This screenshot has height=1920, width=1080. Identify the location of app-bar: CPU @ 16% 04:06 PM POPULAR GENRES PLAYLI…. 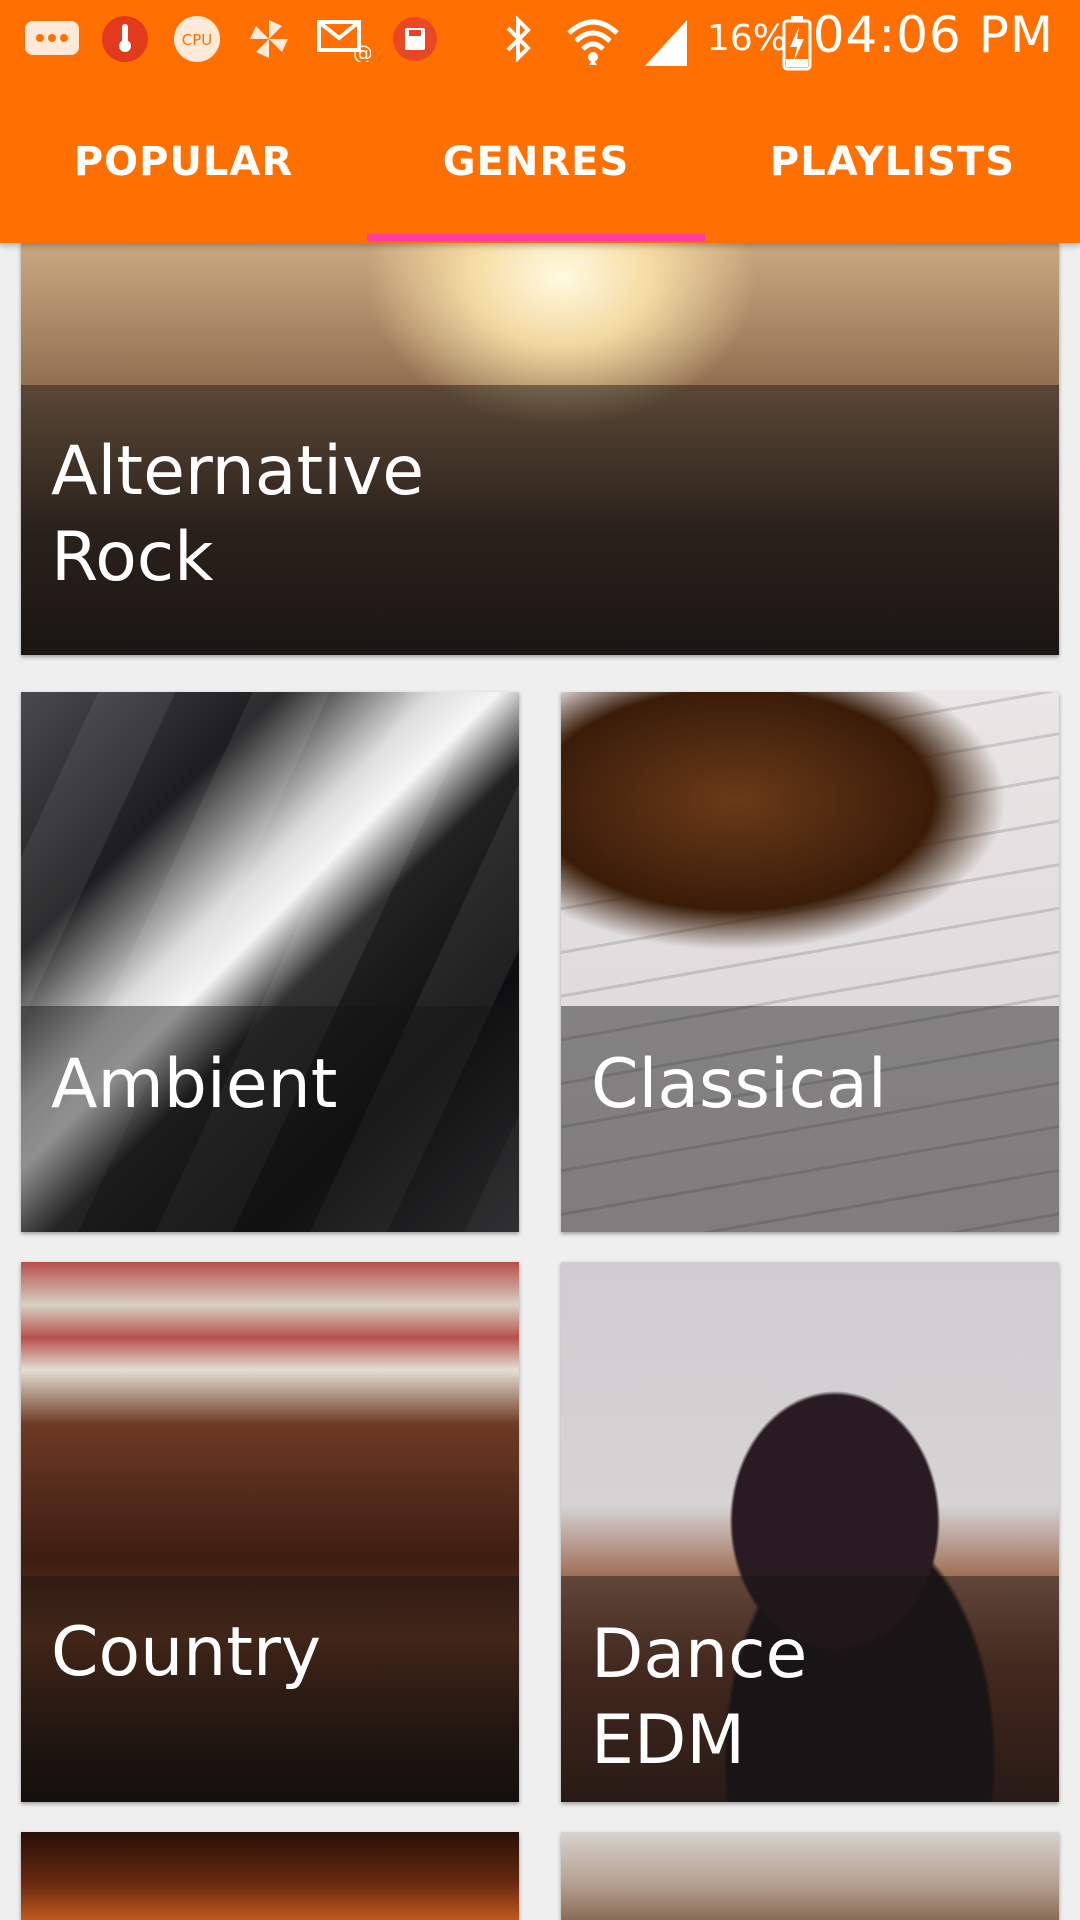
(540, 121).